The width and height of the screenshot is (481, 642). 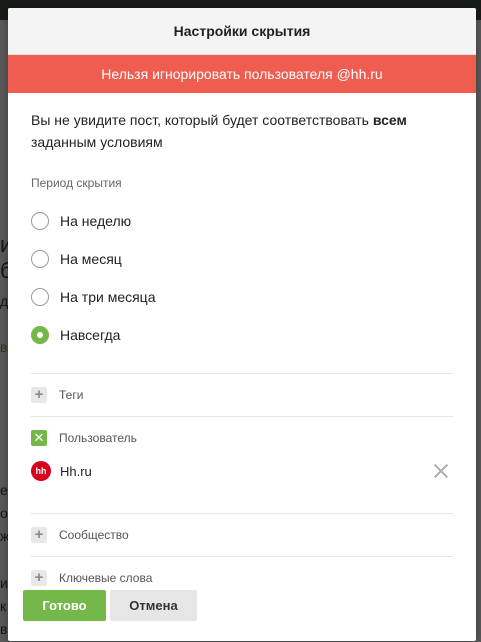 I want to click on period-option-forever: Навсегда, so click(x=242, y=335).